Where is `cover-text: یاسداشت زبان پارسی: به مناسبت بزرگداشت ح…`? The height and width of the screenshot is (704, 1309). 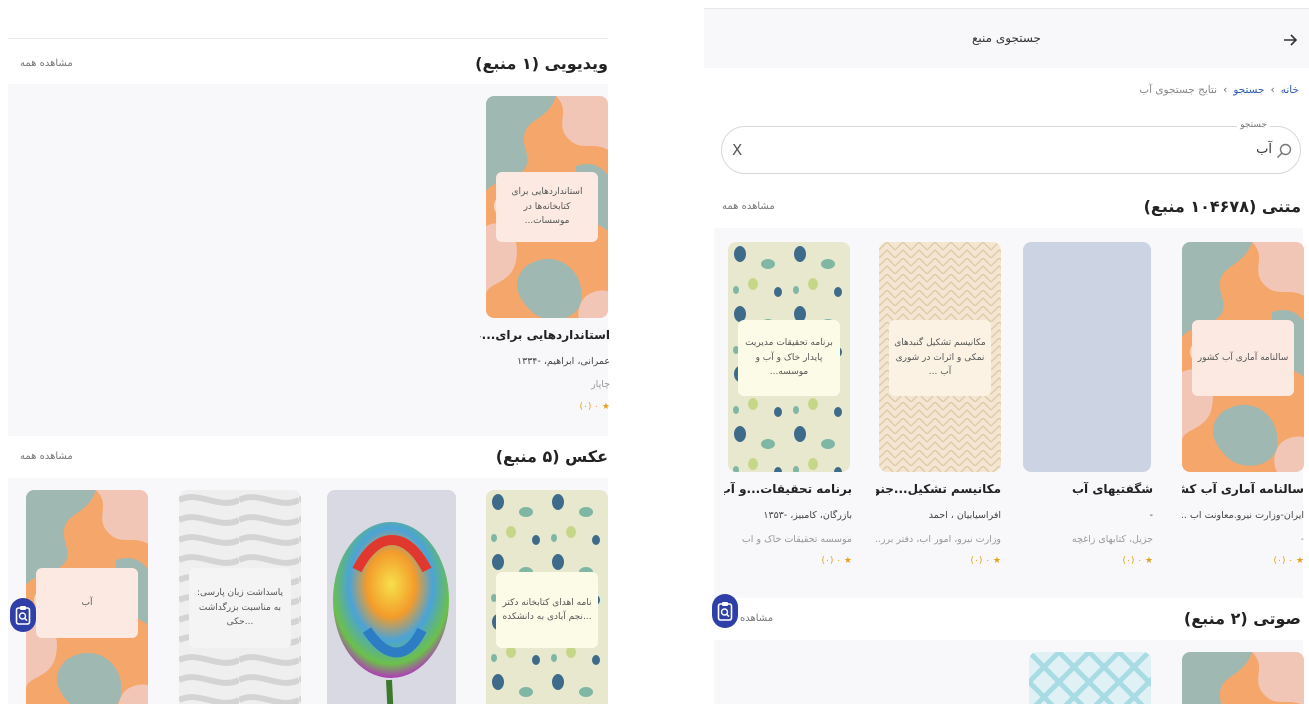 cover-text: یاسداشت زبان پارسی: به مناسبت بزرگداشت ح… is located at coordinates (240, 608).